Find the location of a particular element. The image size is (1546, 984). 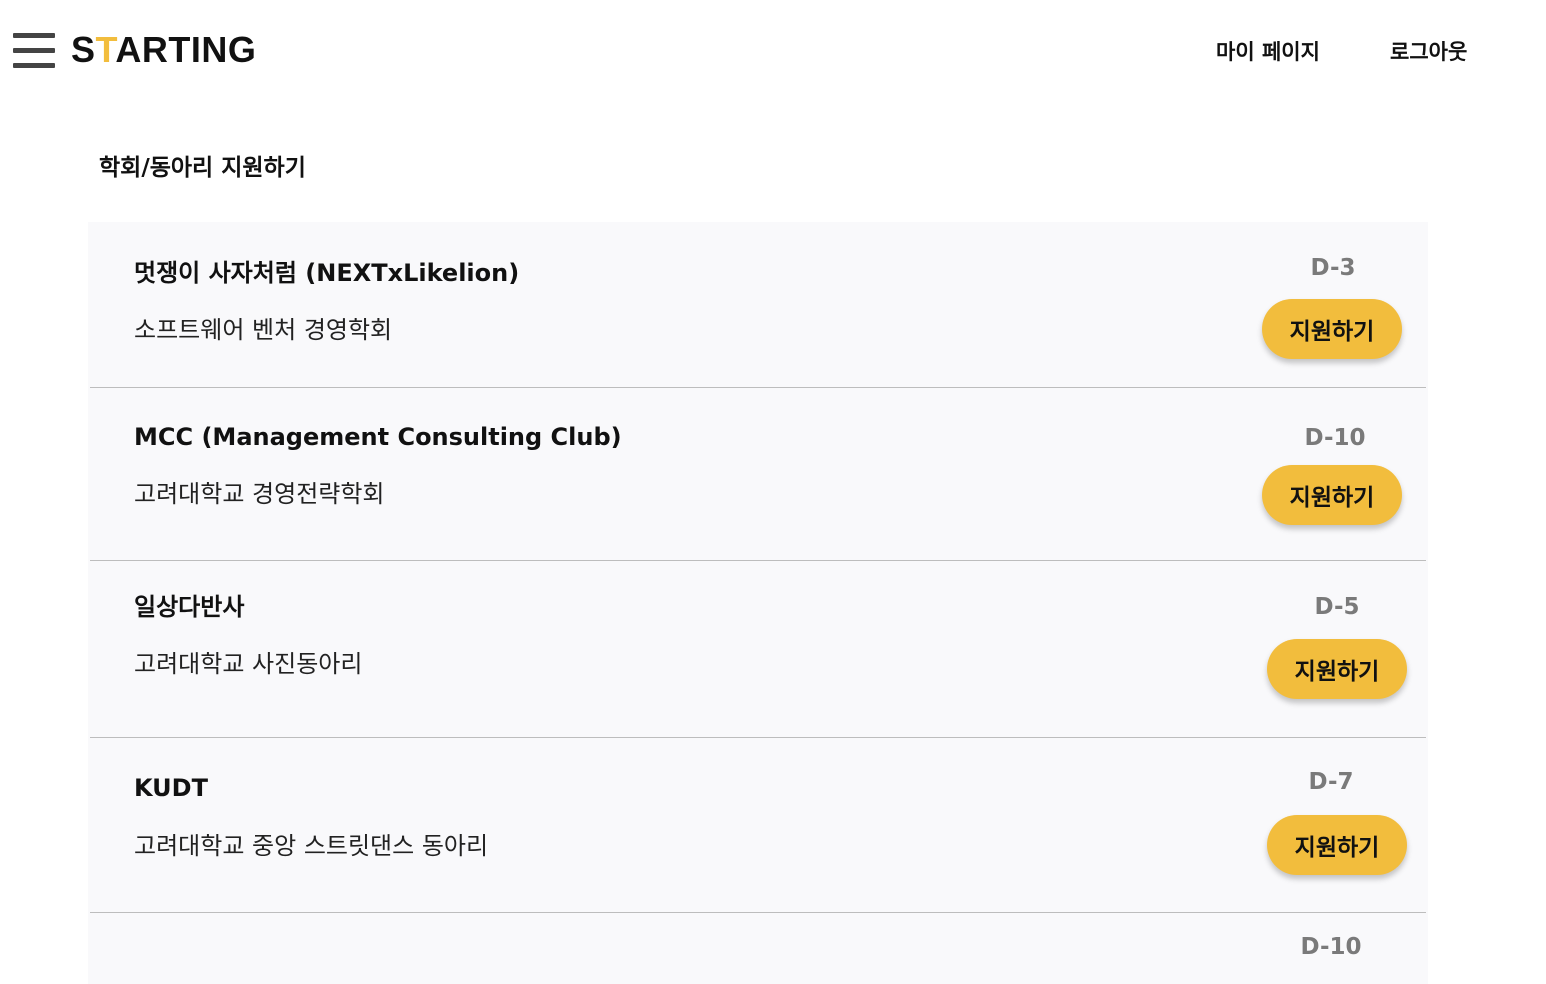

deadline-badge: D-3 is located at coordinates (1333, 268).